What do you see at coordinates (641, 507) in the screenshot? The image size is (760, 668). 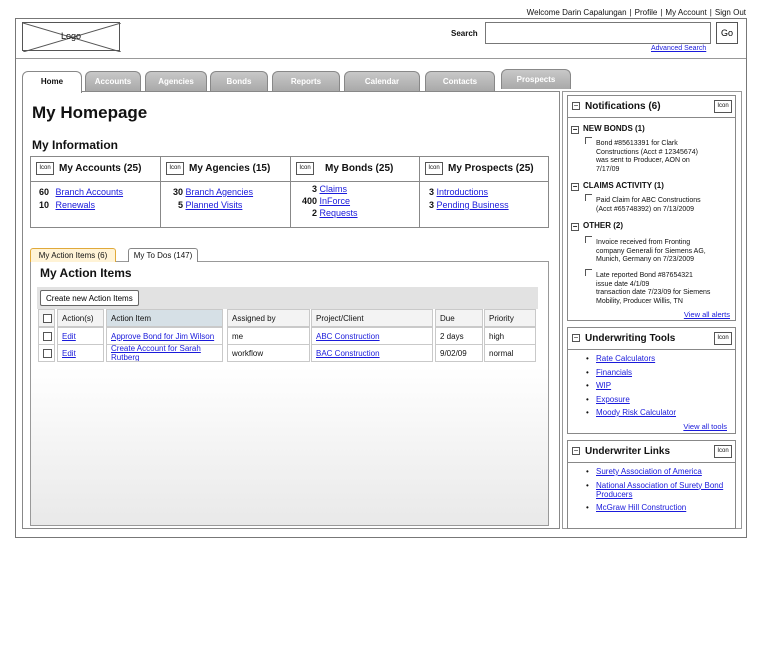 I see `mcgraw-hill-link: McGraw Hill Construction` at bounding box center [641, 507].